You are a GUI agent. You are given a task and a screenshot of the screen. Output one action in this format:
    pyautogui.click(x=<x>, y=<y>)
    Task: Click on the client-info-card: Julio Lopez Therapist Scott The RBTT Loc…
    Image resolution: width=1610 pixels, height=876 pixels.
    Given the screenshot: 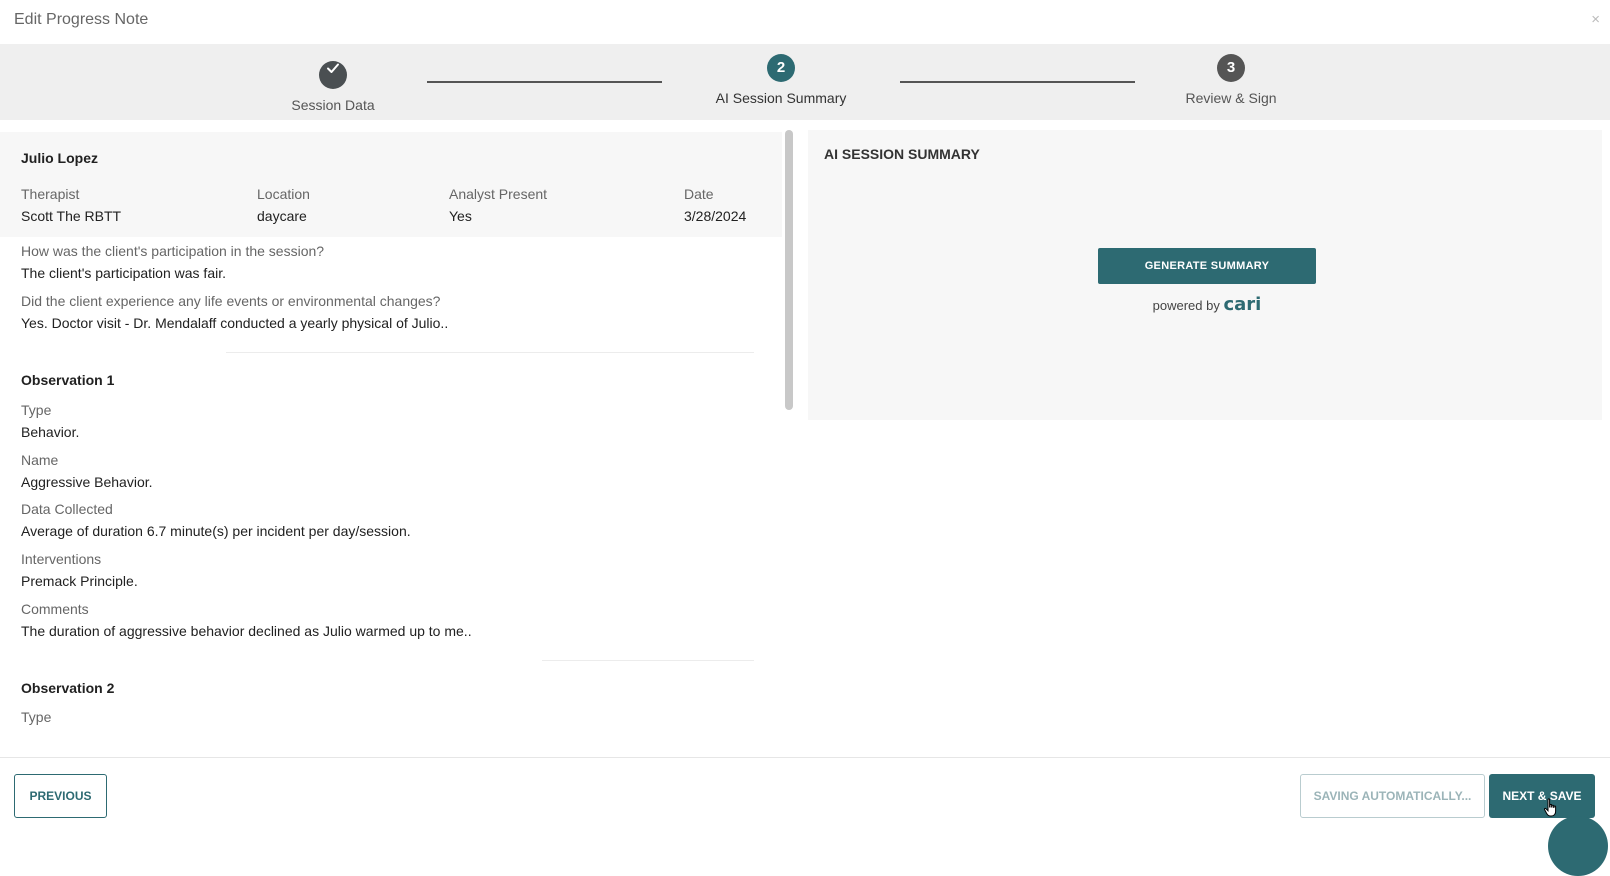 What is the action you would take?
    pyautogui.click(x=391, y=184)
    